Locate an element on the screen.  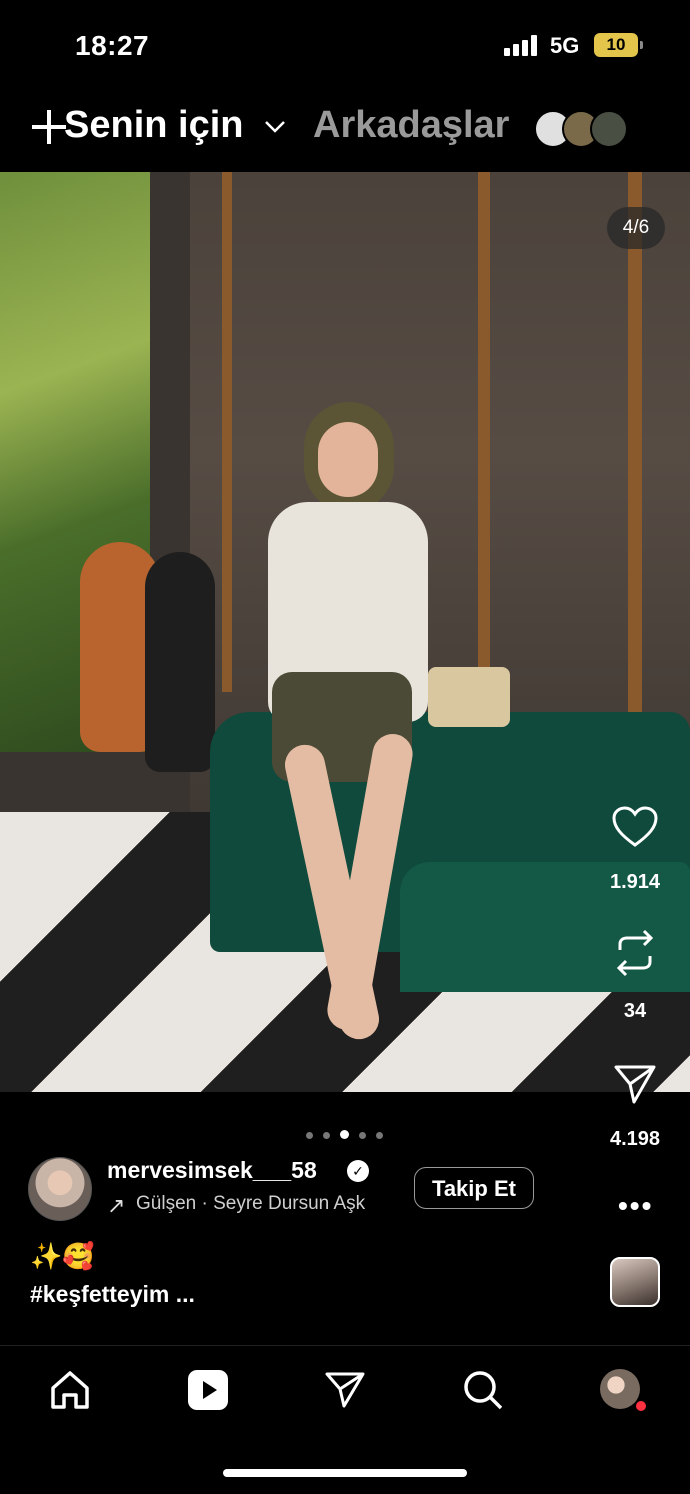
audio-thumbnail is located at coordinates (635, 1282).